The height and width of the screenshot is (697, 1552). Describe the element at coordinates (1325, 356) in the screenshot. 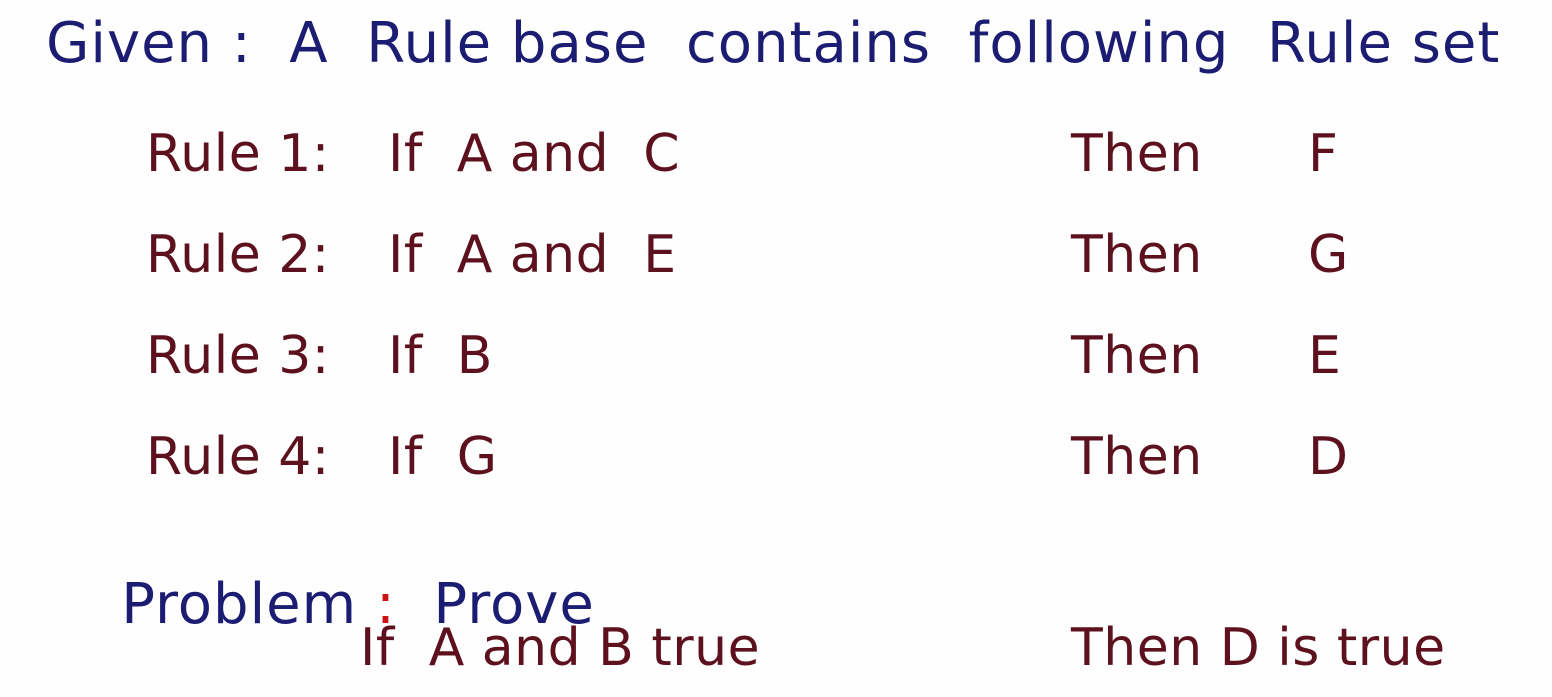

I see `rule-consequent: E` at that location.